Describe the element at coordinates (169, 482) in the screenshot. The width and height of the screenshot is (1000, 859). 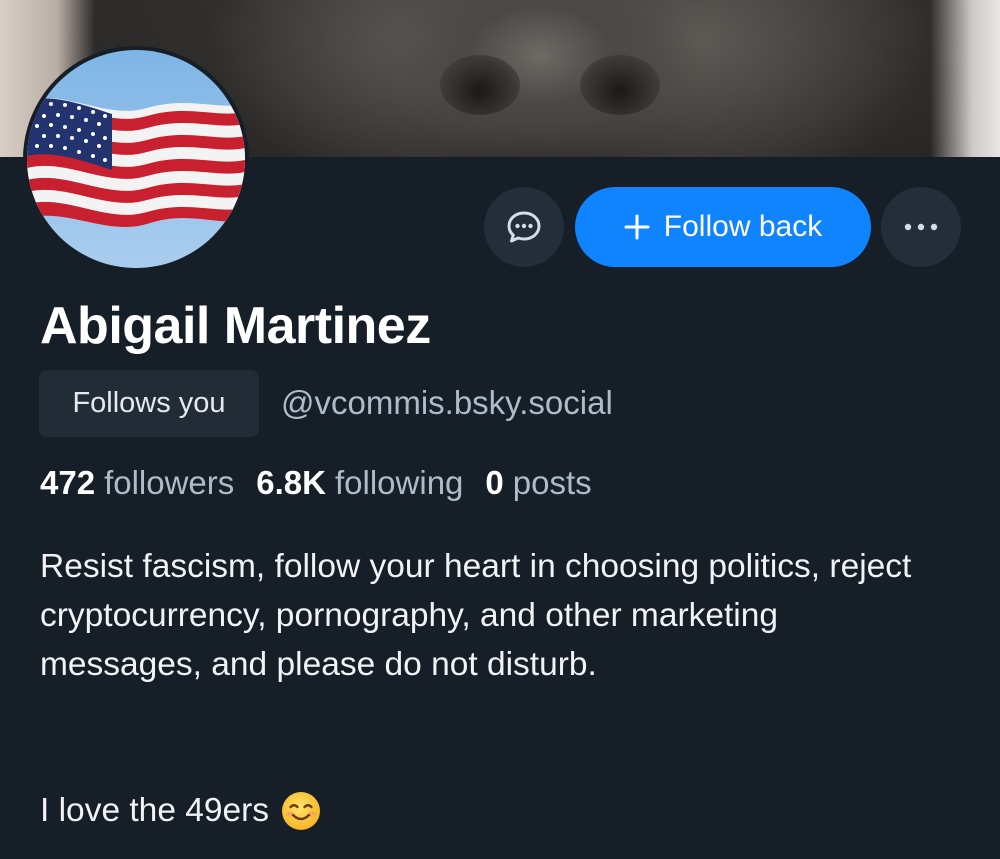
I see `followers-label: followers` at that location.